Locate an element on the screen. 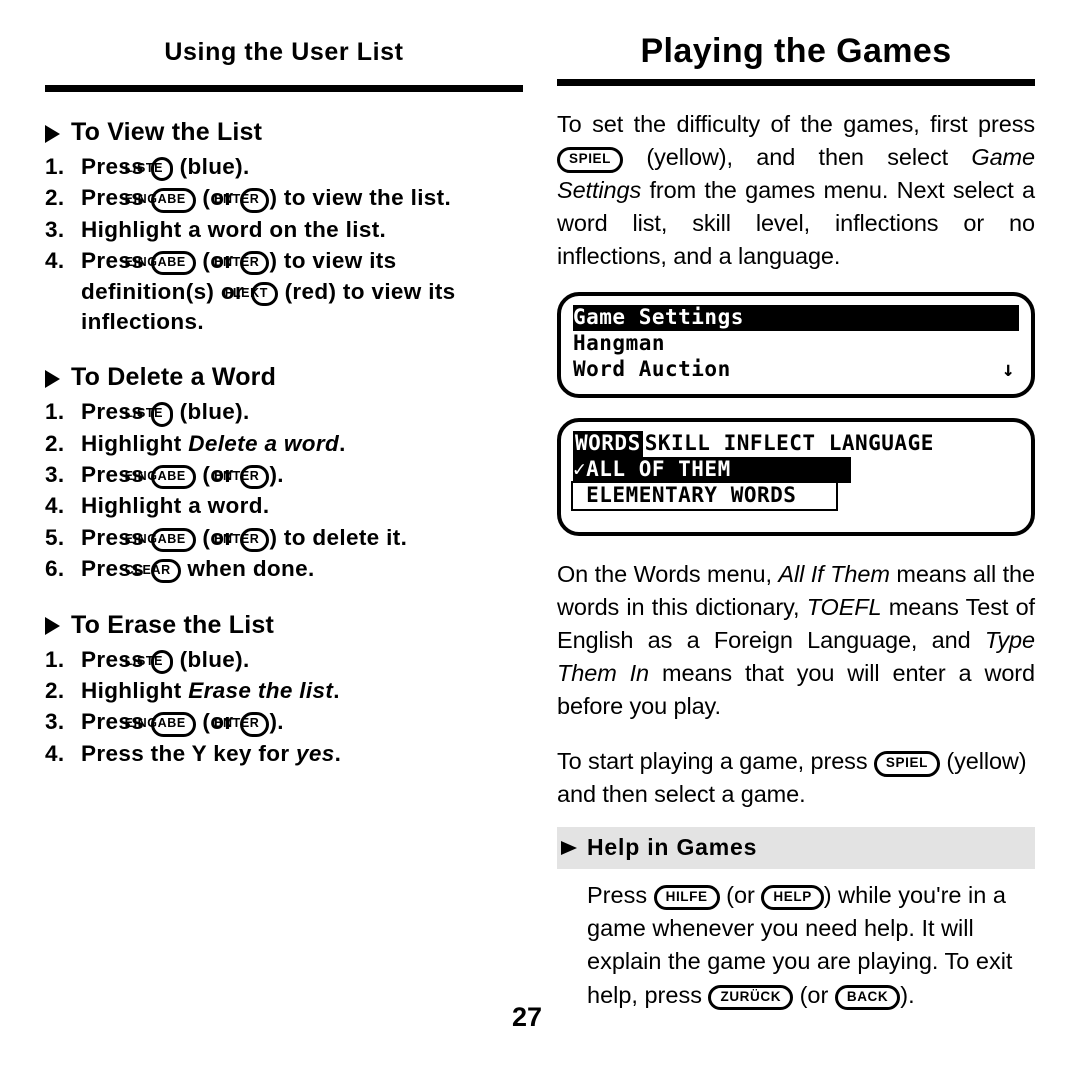  header-rule-left is located at coordinates (284, 88).